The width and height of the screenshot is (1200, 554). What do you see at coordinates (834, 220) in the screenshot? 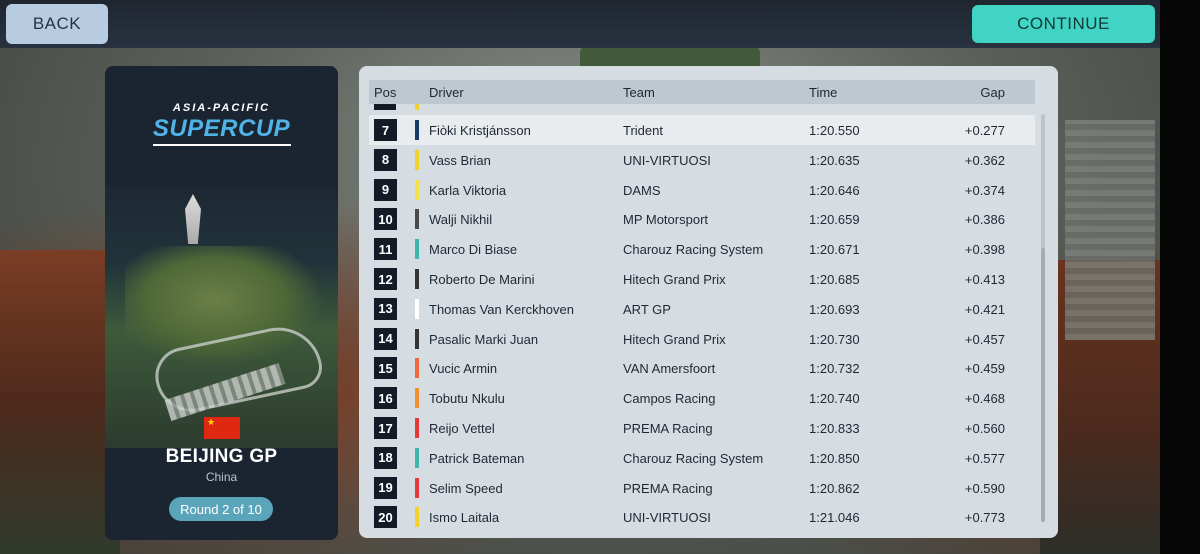
I see `lap-time: 1:20.659` at bounding box center [834, 220].